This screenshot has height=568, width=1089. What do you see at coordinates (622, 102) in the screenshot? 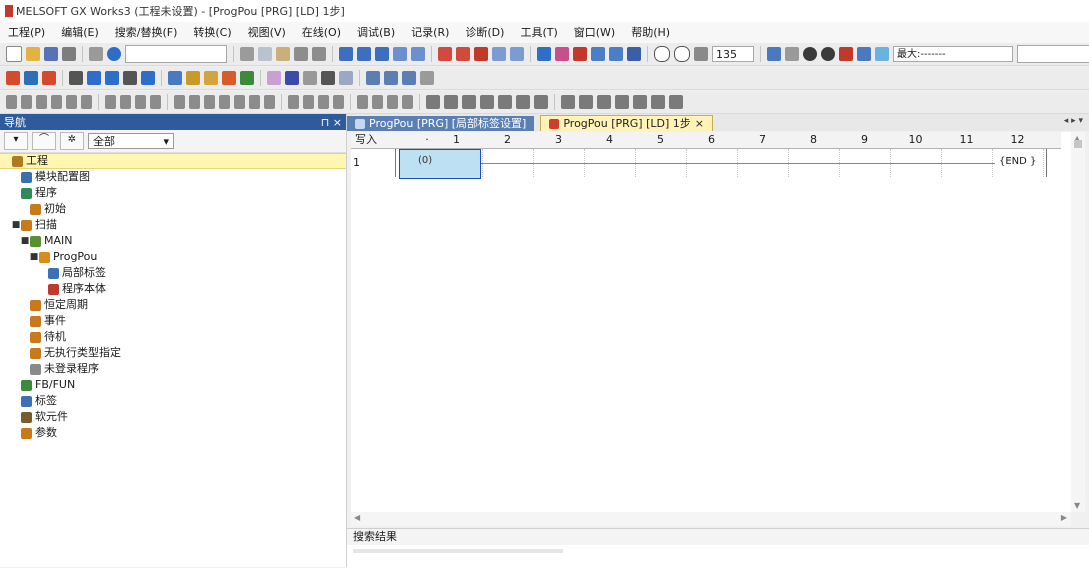
I see `template-prev-icon` at bounding box center [622, 102].